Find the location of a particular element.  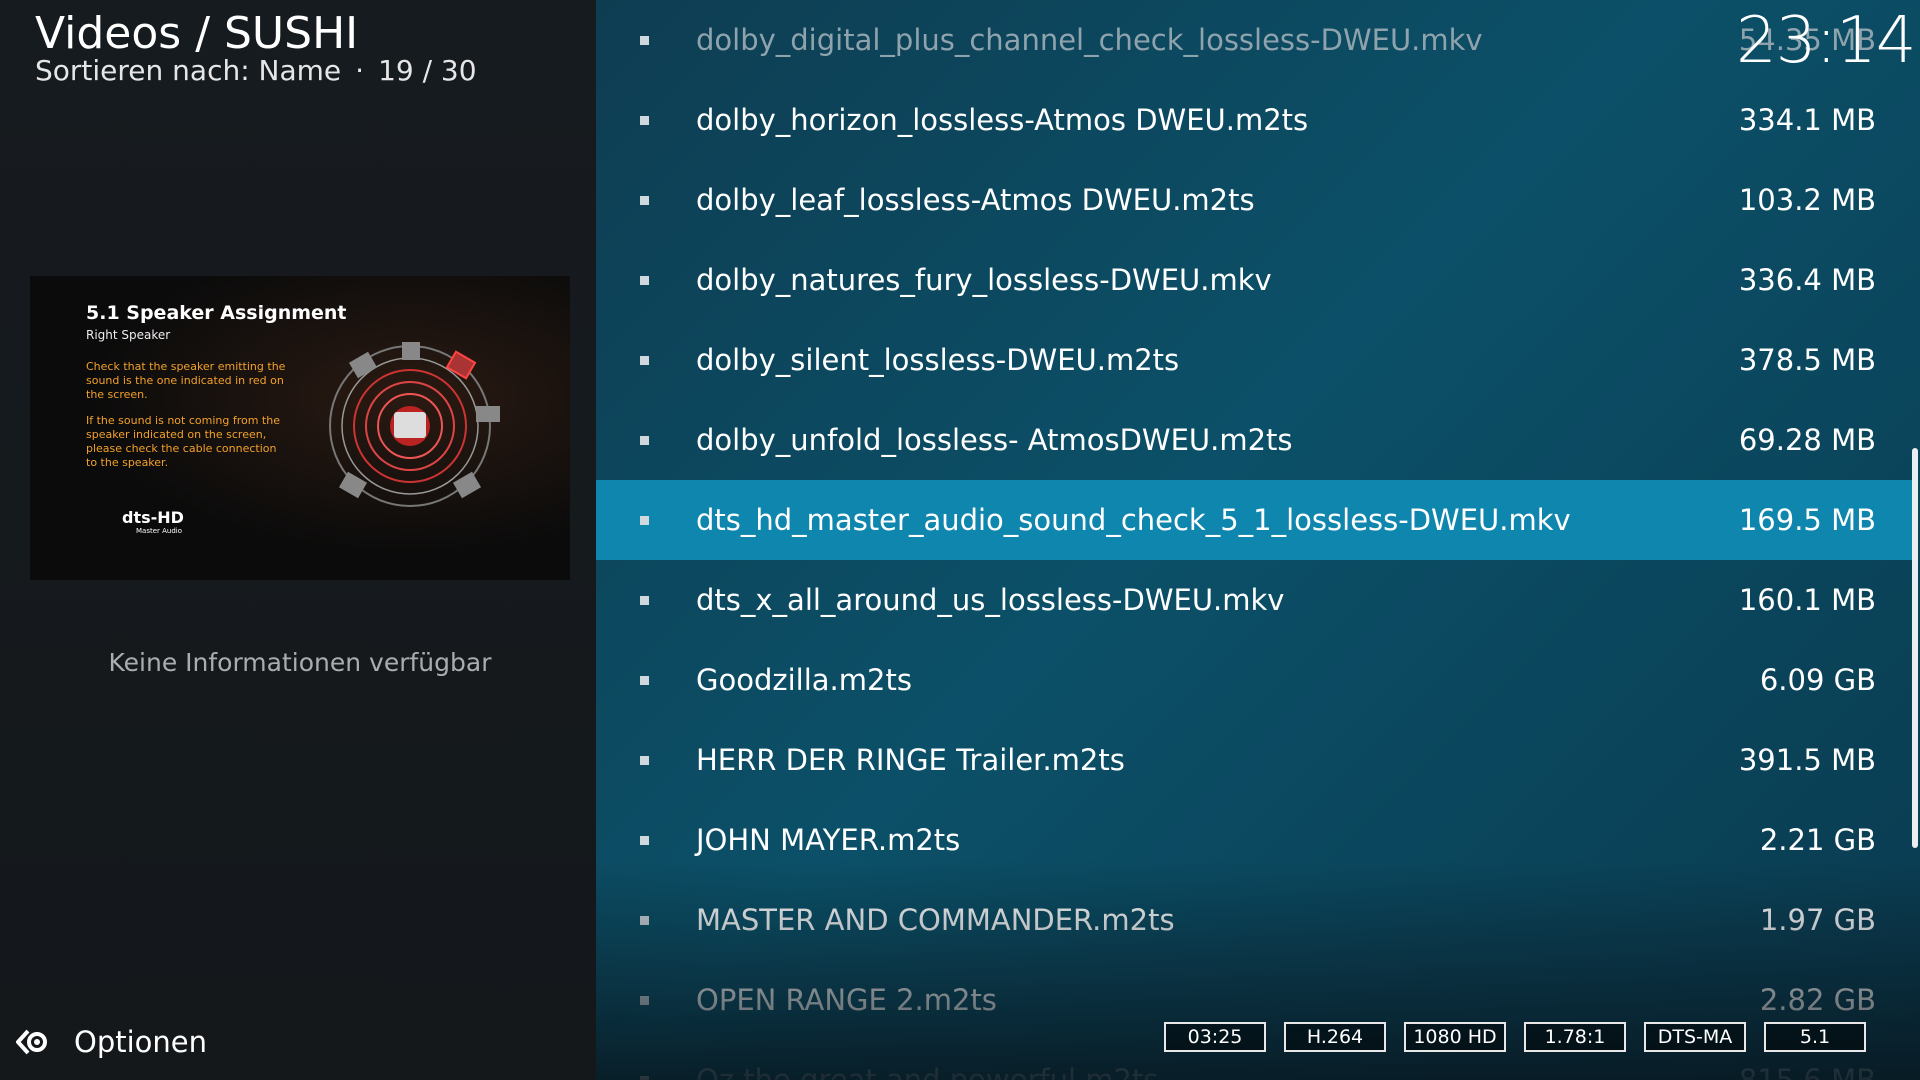

media-flag: H.264 is located at coordinates (1335, 1037).